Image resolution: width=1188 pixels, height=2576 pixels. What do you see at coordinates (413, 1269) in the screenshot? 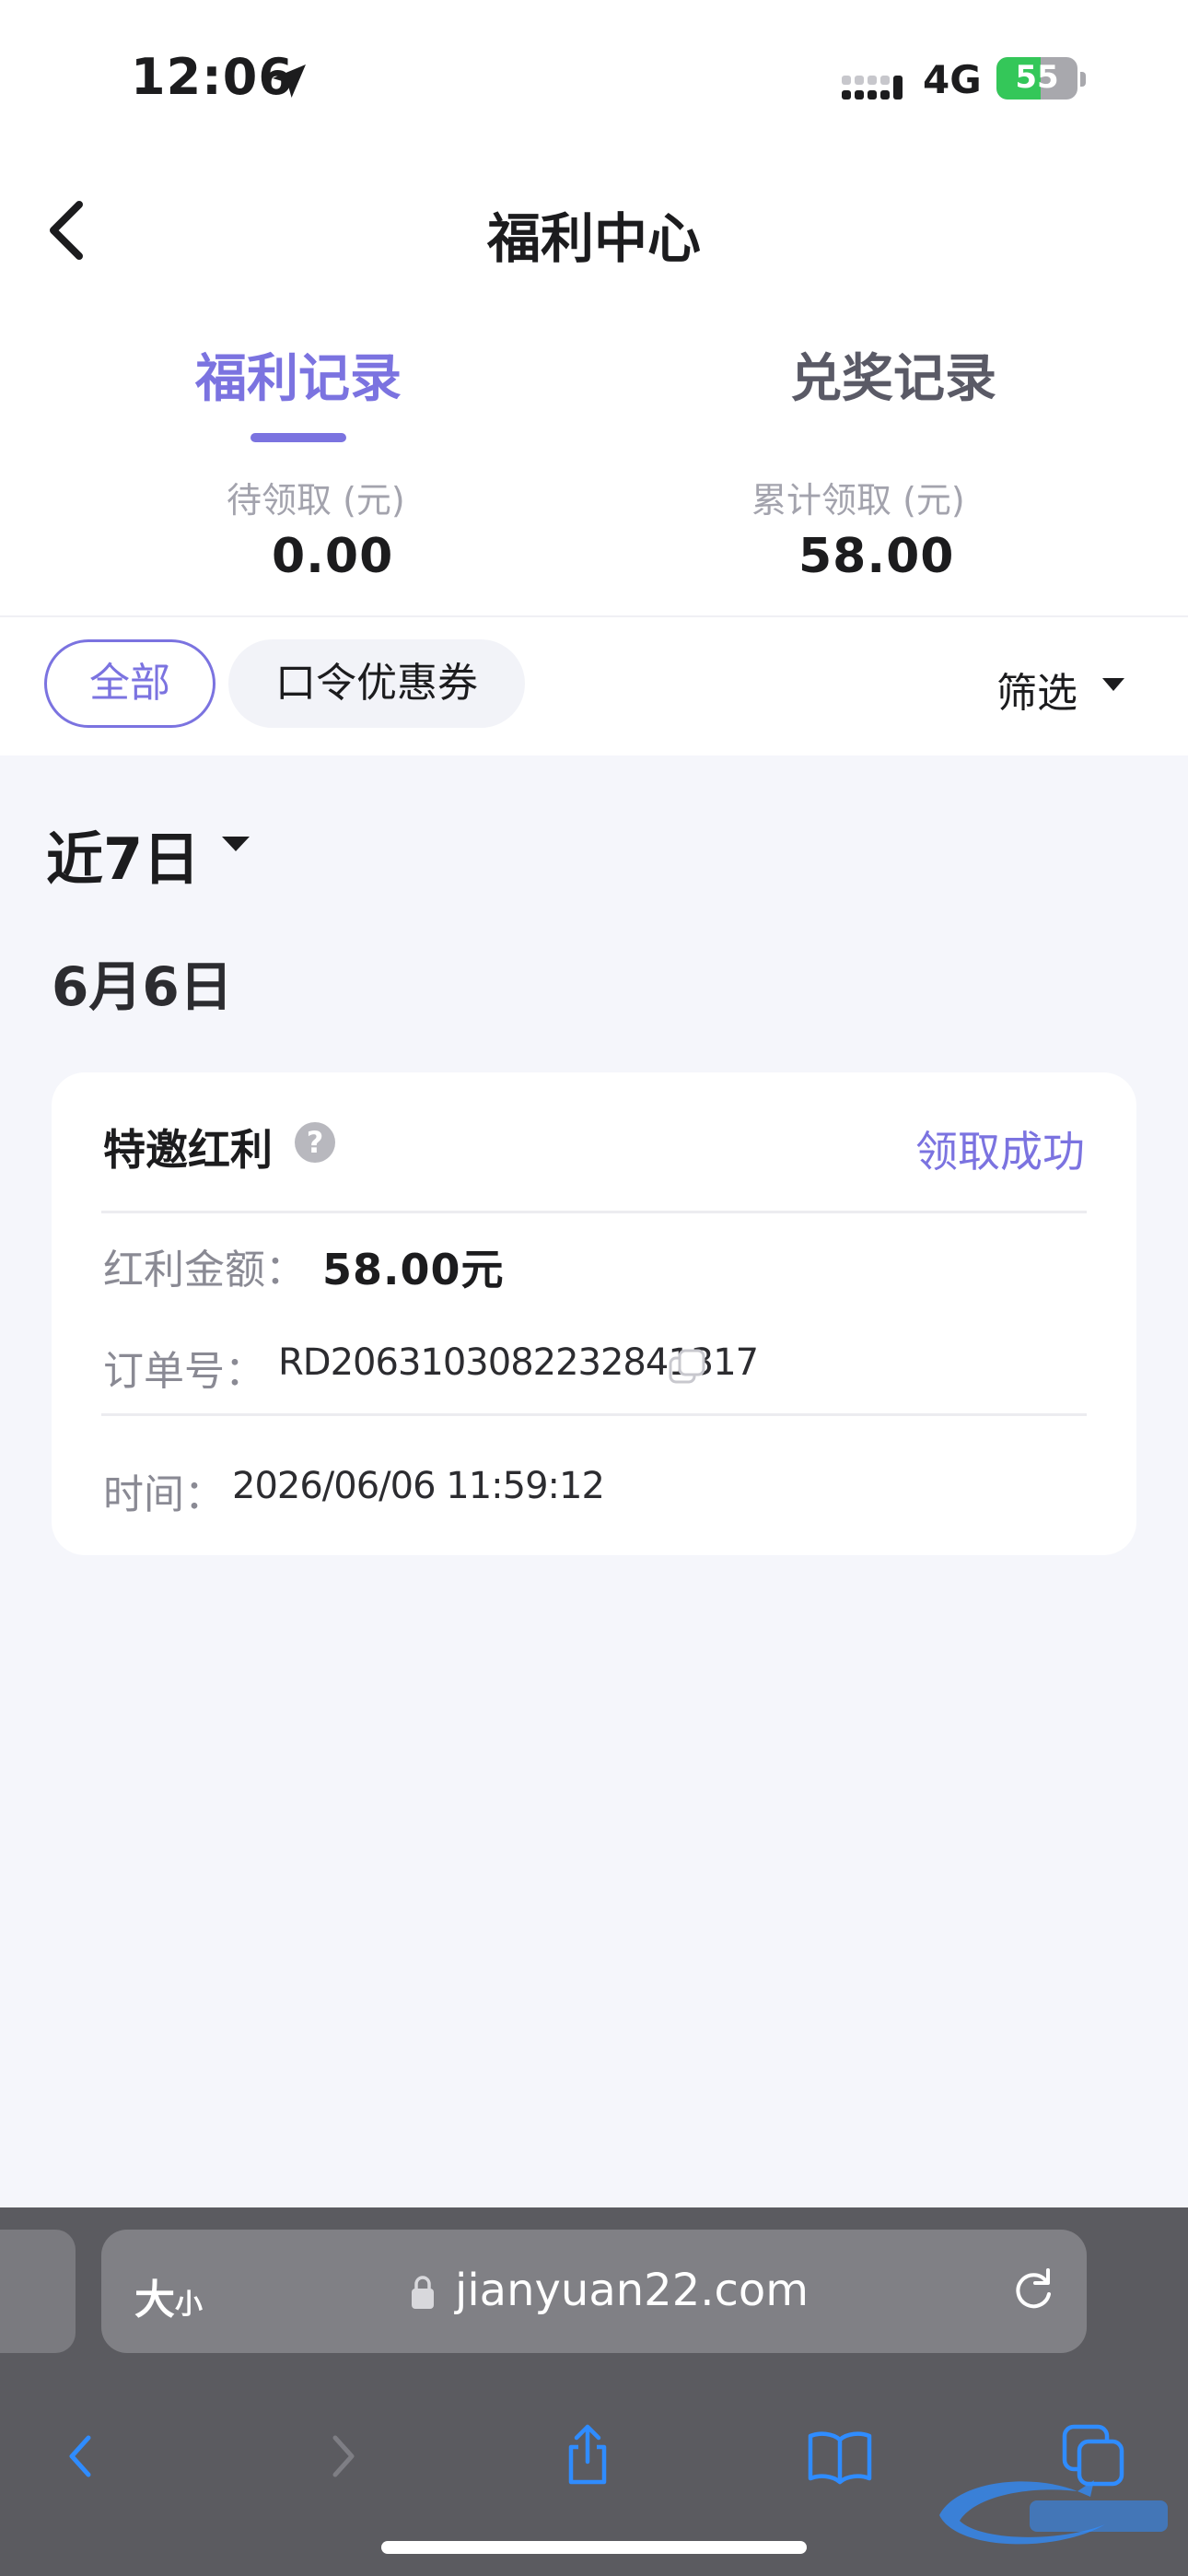
I see `amount-value: 58.00元` at bounding box center [413, 1269].